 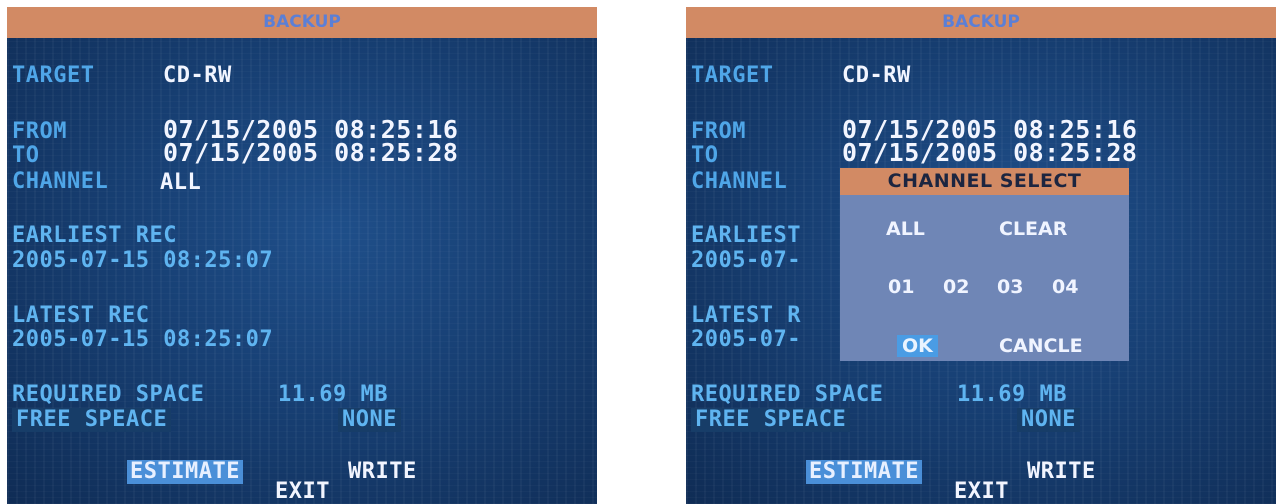 I want to click on ok-button: OK, so click(x=917, y=346).